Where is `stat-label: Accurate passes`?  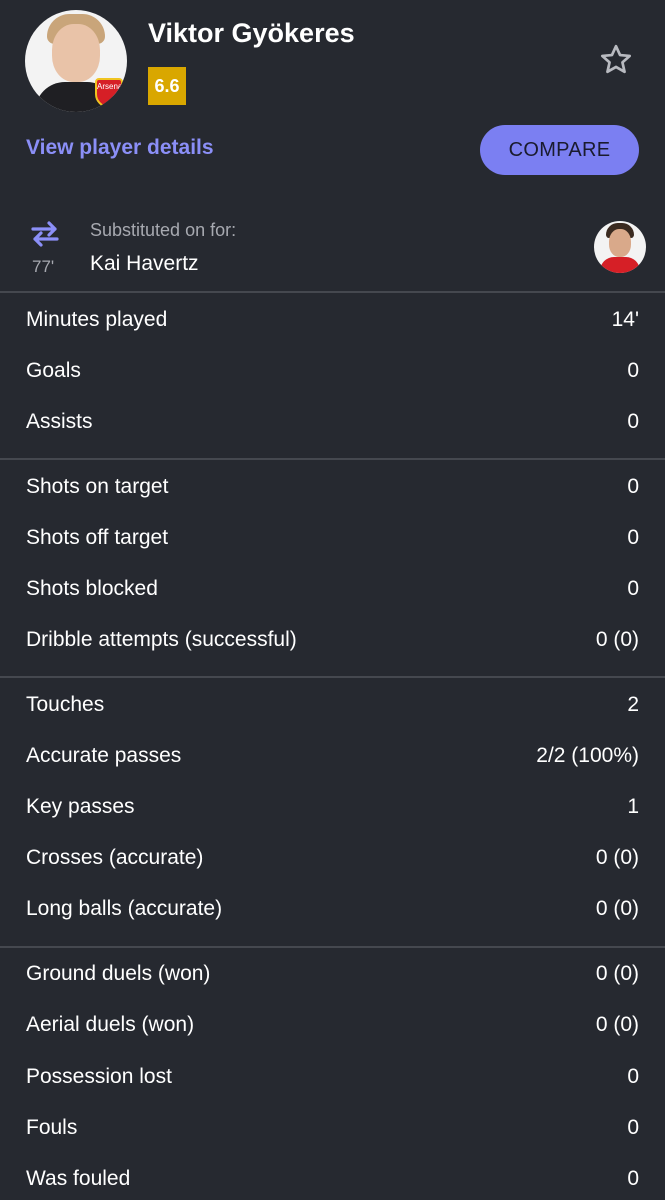 stat-label: Accurate passes is located at coordinates (104, 755).